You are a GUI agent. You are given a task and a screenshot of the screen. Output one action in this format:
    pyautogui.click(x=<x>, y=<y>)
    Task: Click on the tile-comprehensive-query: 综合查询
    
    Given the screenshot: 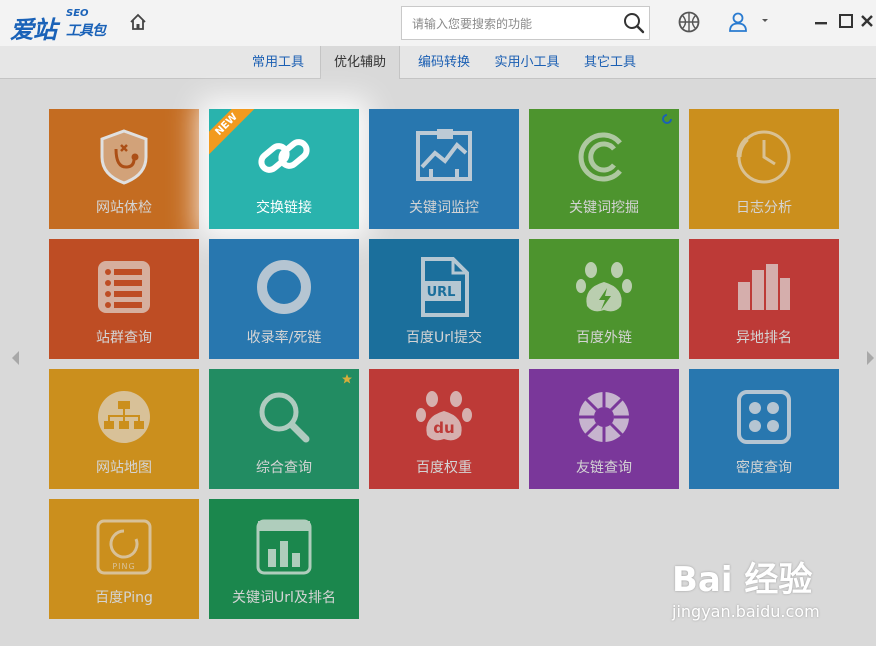 What is the action you would take?
    pyautogui.click(x=284, y=429)
    